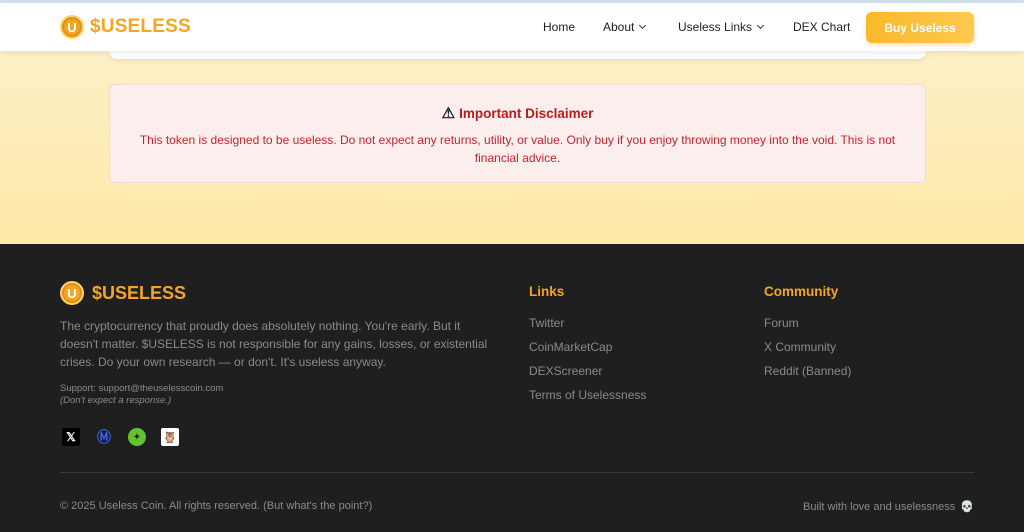  What do you see at coordinates (137, 437) in the screenshot?
I see `dexscreener-icon: ✦` at bounding box center [137, 437].